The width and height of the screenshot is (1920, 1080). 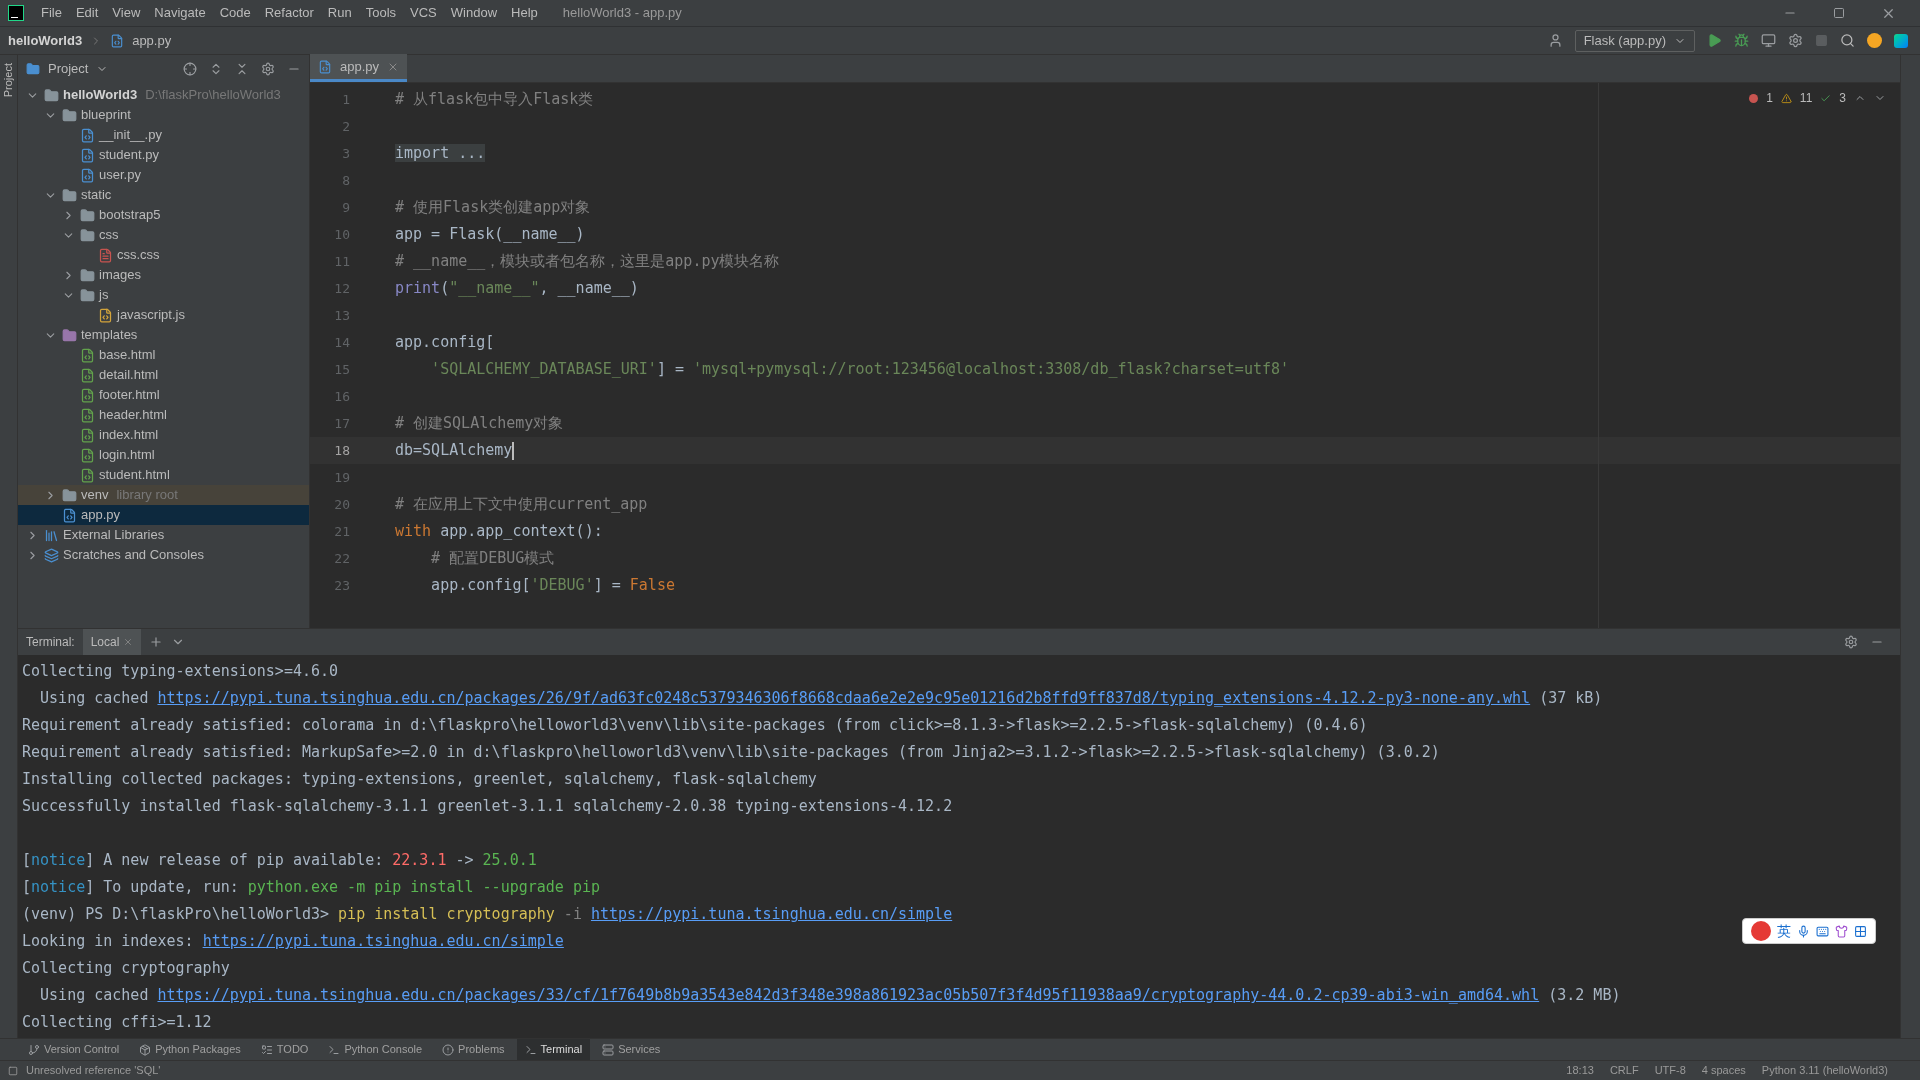 What do you see at coordinates (163, 335) in the screenshot?
I see `tree-item: templates` at bounding box center [163, 335].